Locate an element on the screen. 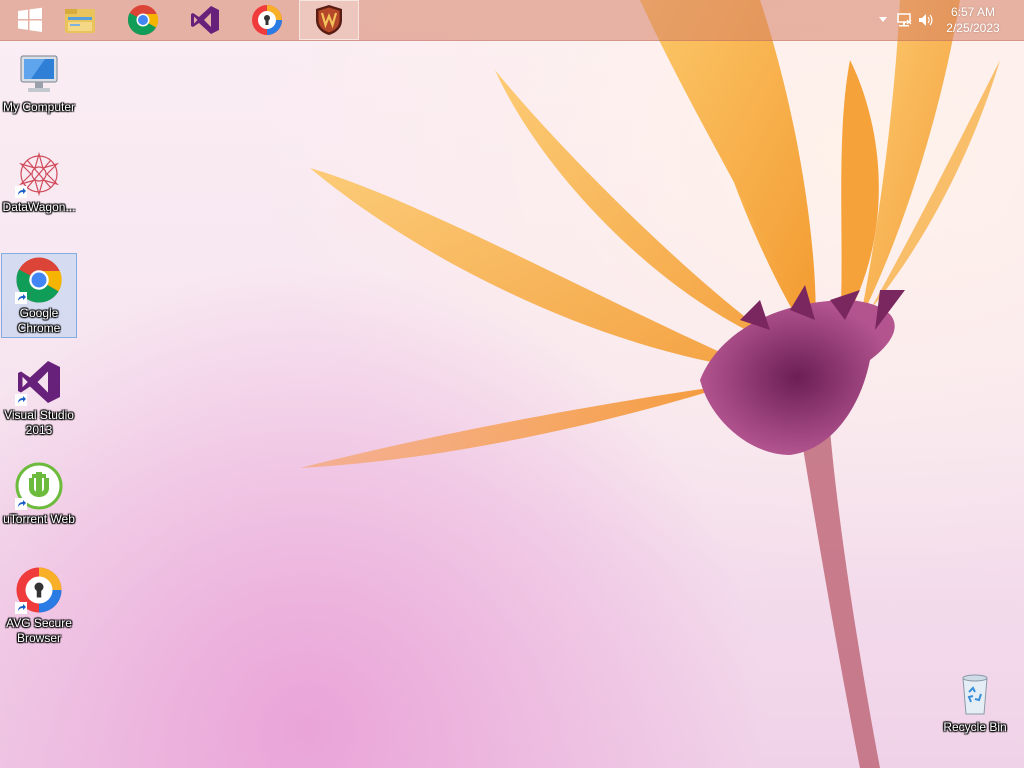  desktop-icon-utorrent-web: uTorrent Web is located at coordinates (39, 494).